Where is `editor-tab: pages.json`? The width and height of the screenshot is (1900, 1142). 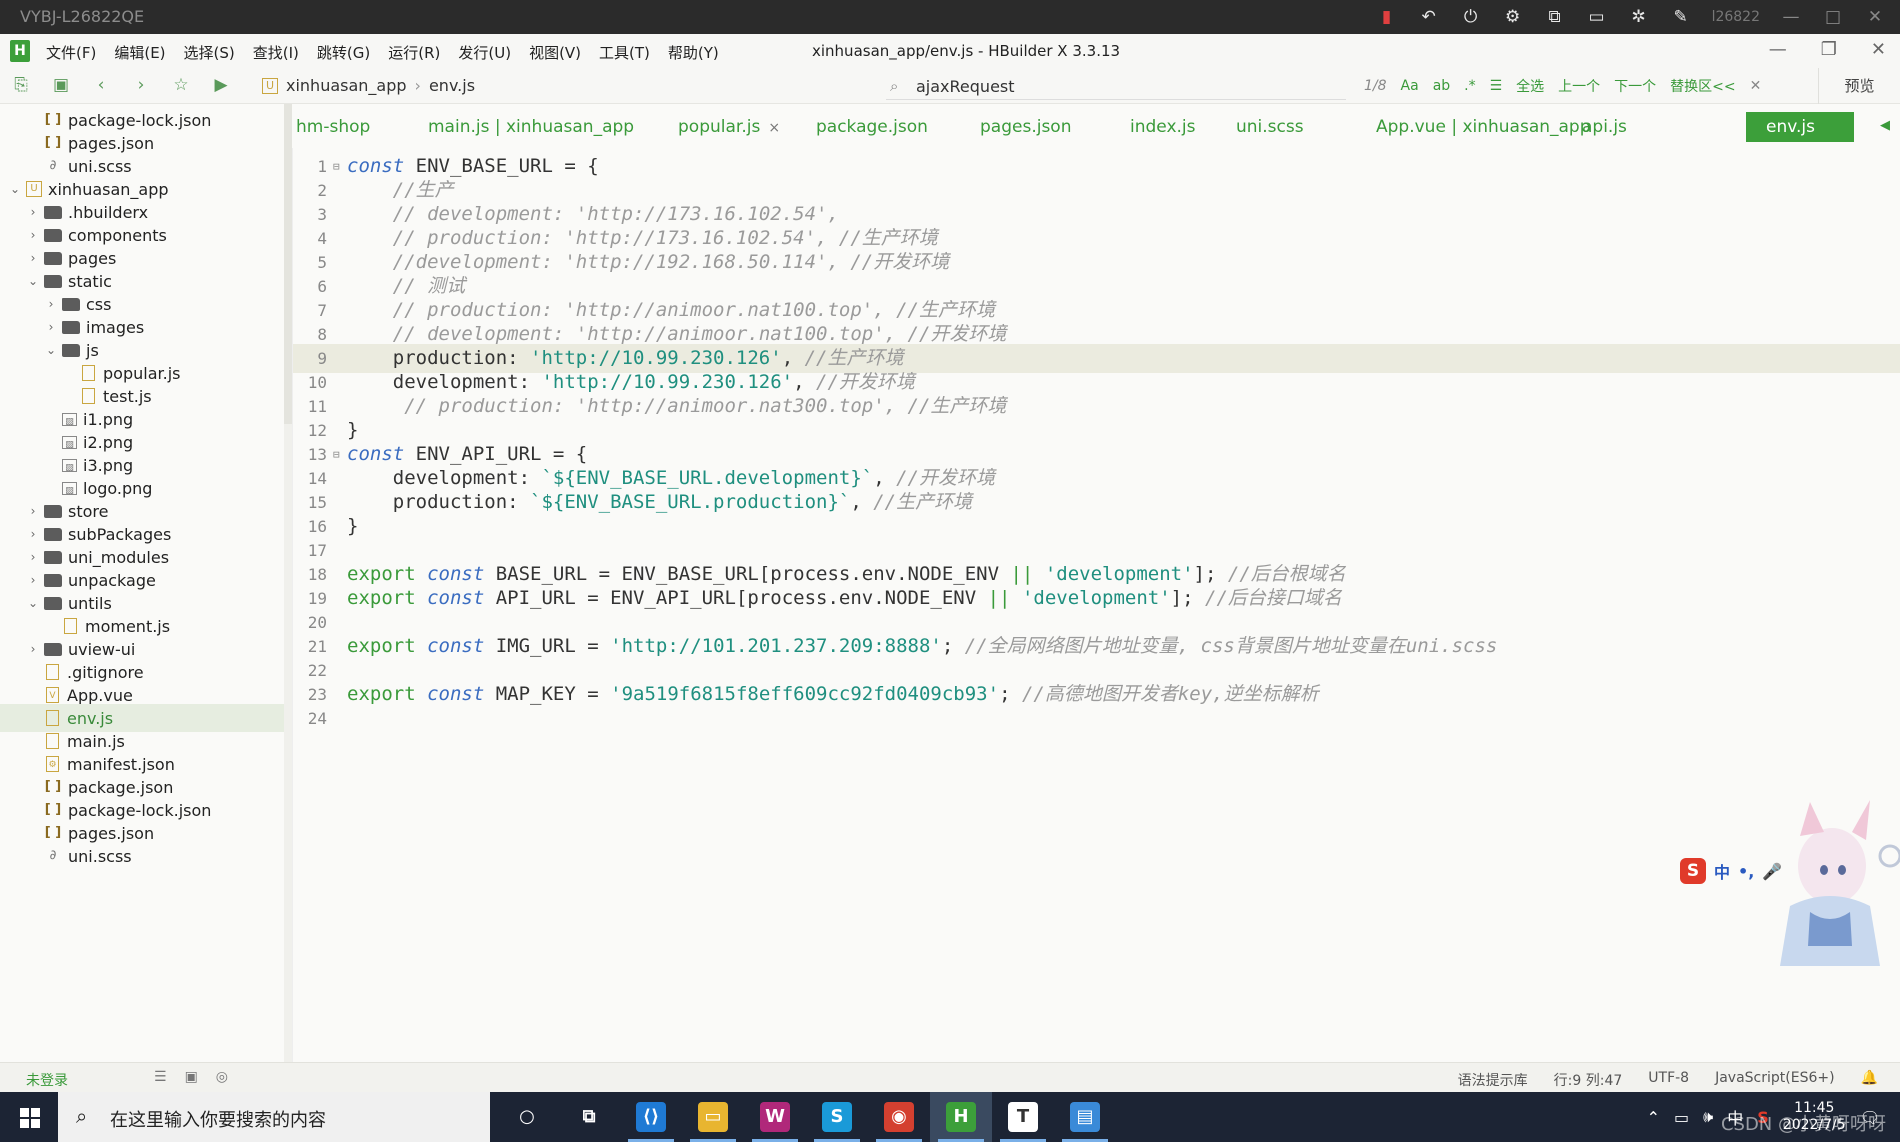 editor-tab: pages.json is located at coordinates (1025, 127).